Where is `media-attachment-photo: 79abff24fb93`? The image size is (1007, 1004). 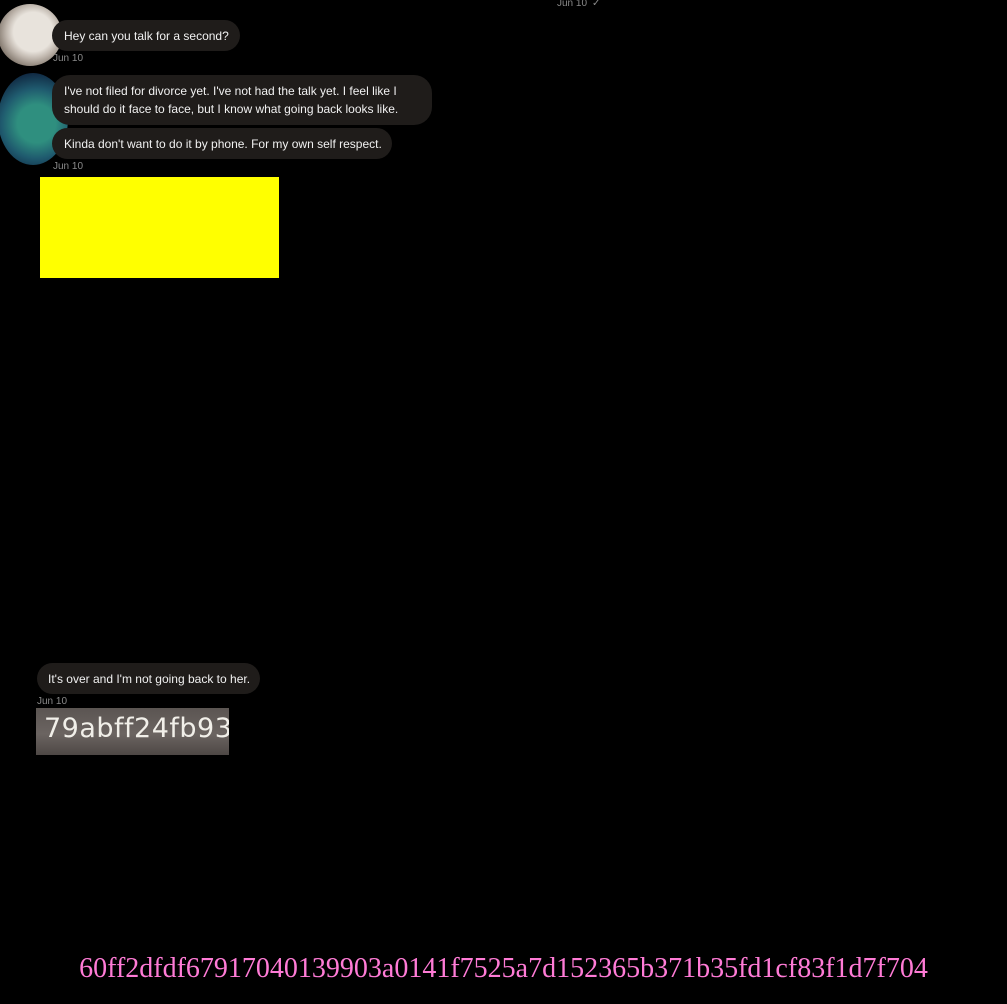
media-attachment-photo: 79abff24fb93 is located at coordinates (132, 731).